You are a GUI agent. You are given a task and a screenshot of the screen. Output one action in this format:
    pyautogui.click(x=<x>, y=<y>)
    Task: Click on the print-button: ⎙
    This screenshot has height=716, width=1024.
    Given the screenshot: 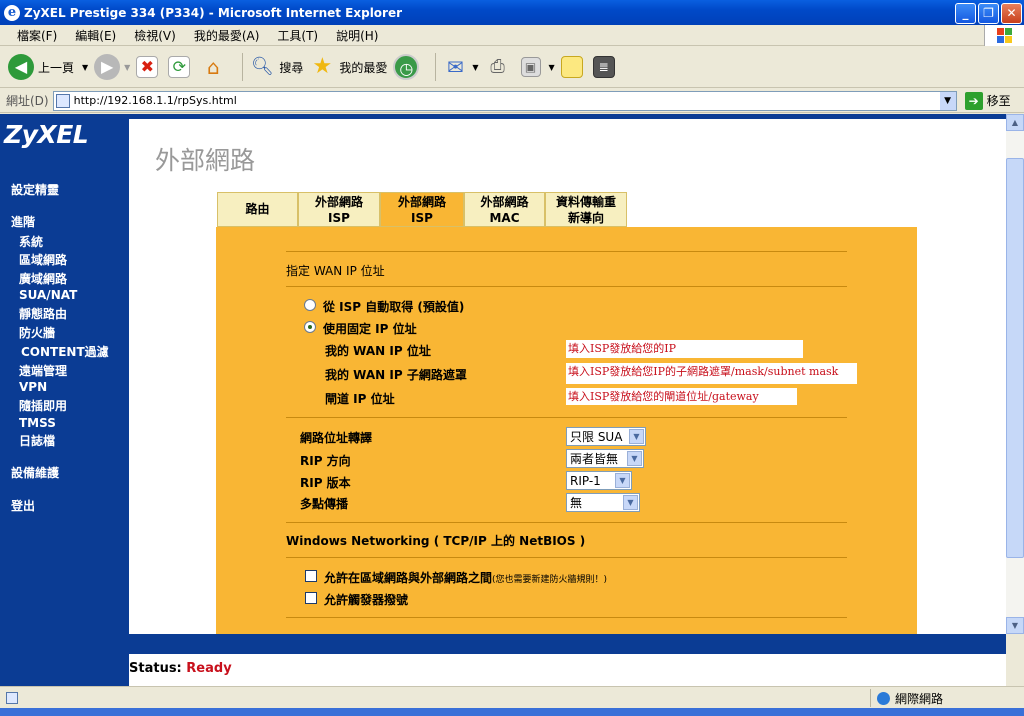 What is the action you would take?
    pyautogui.click(x=500, y=67)
    